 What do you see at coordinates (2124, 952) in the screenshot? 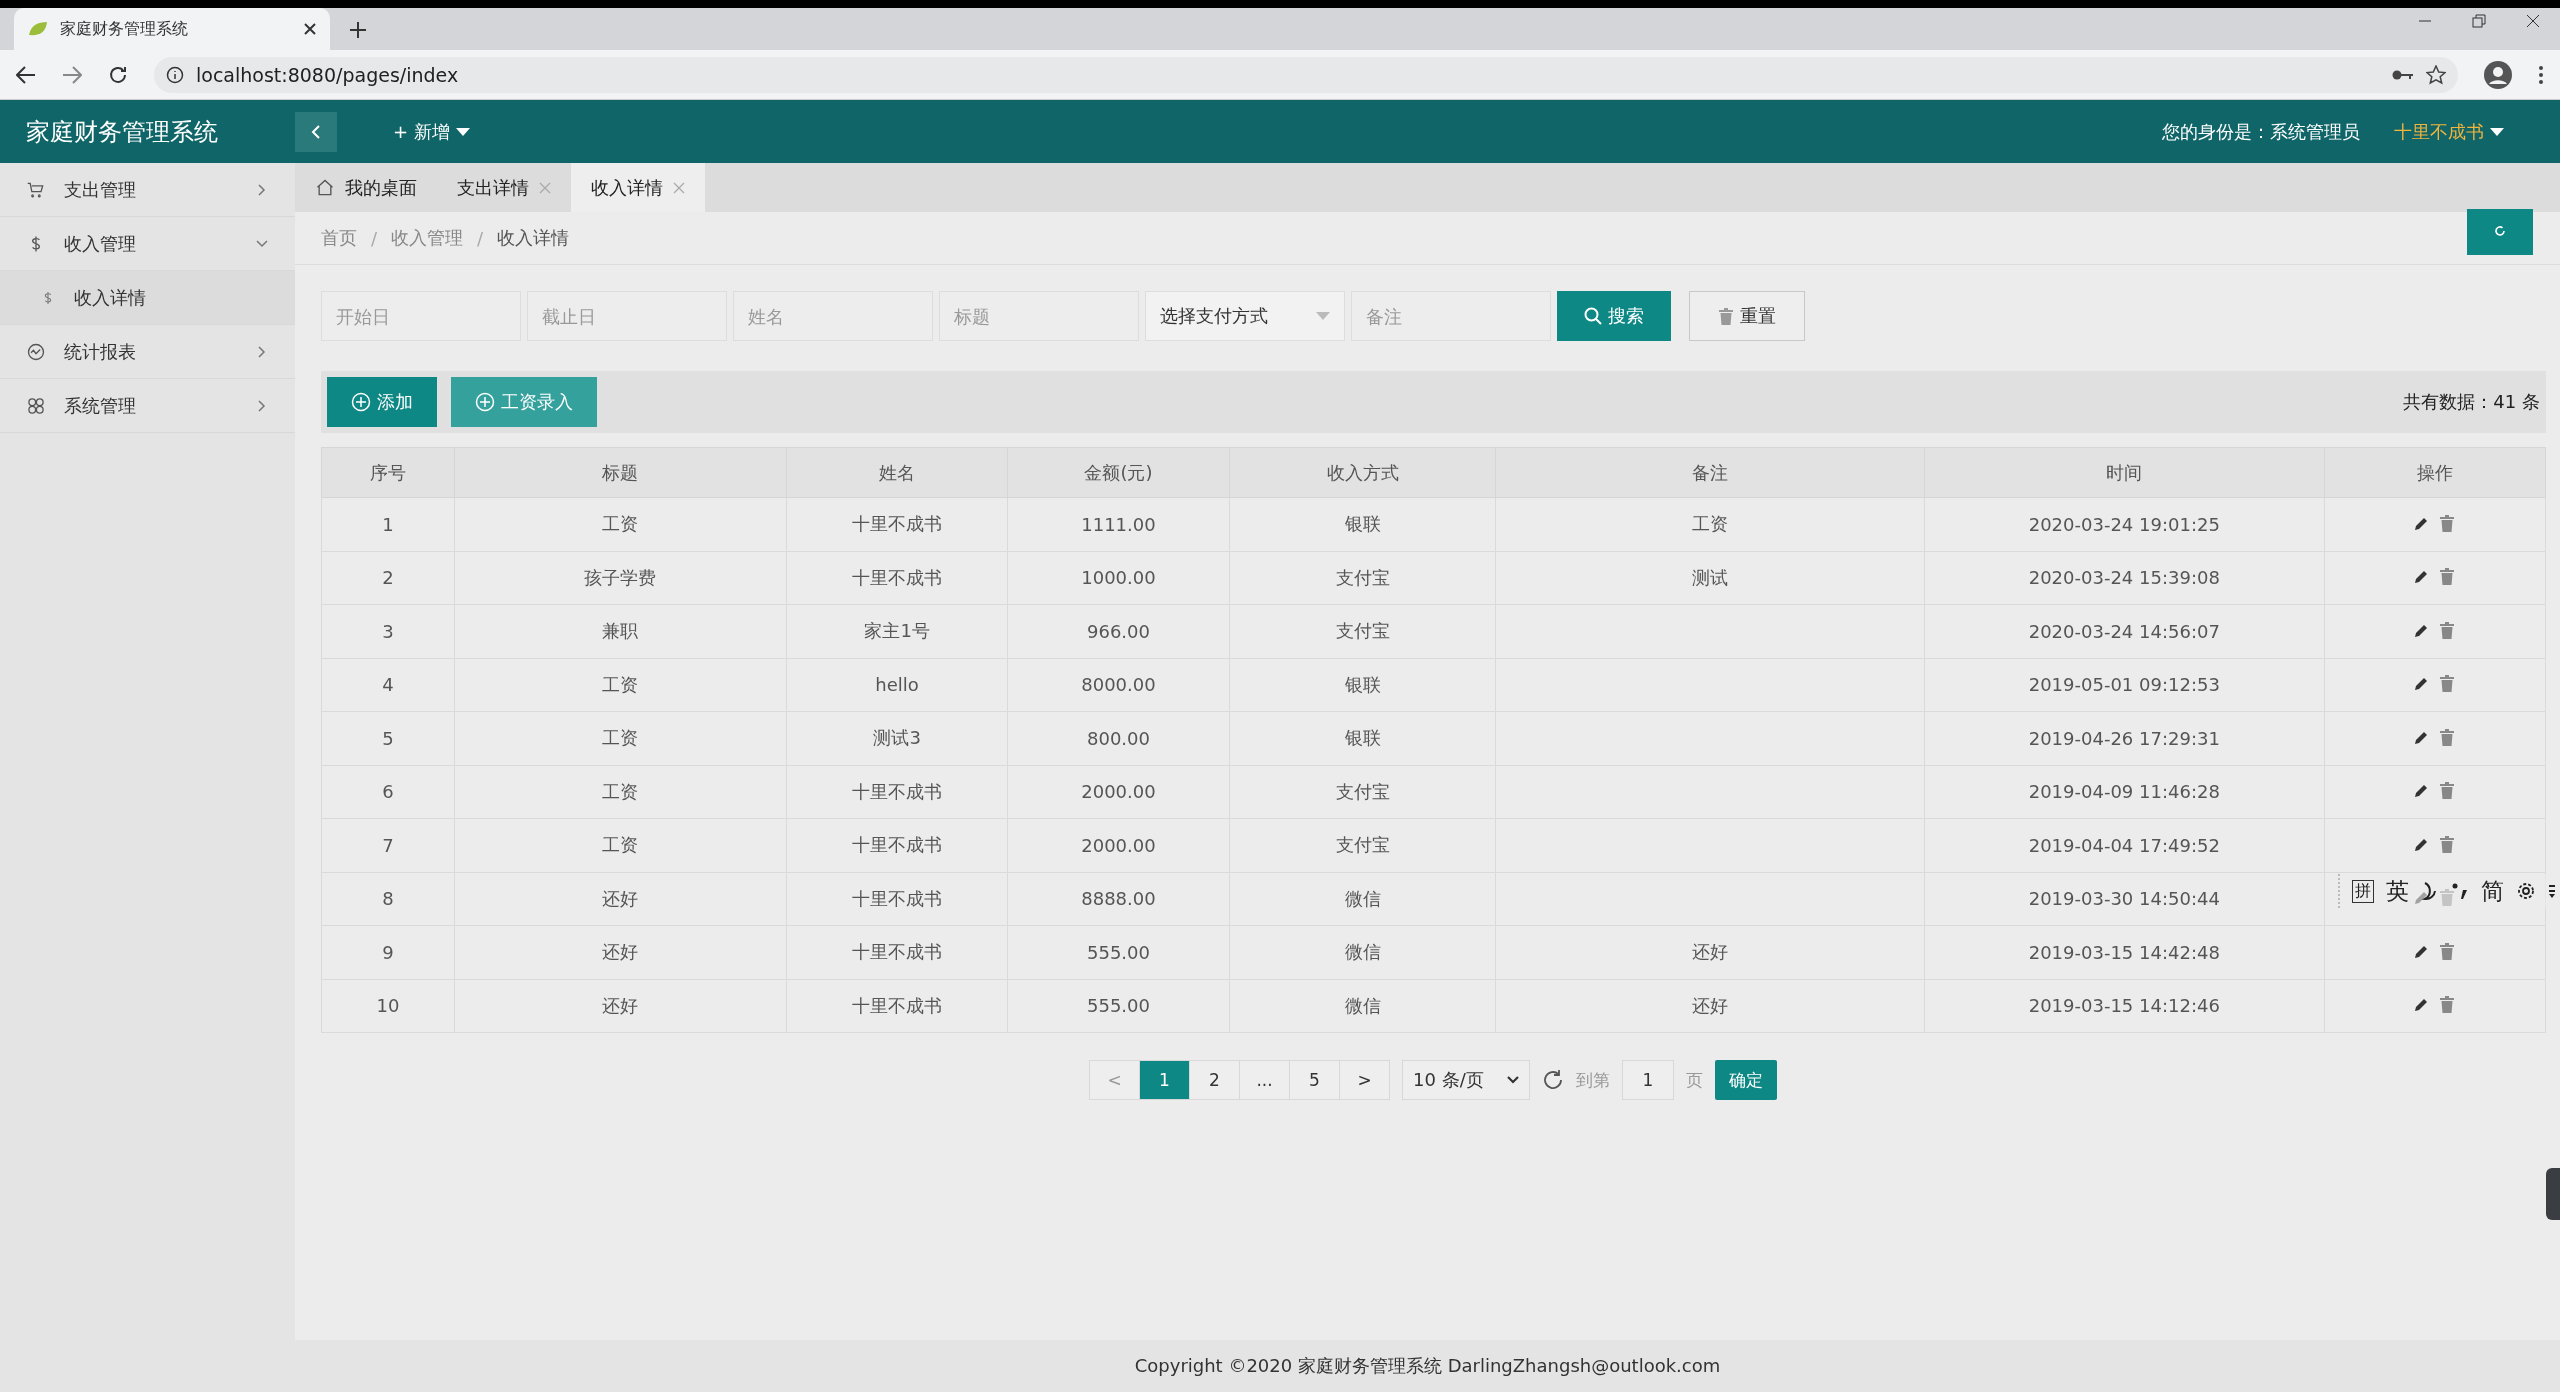
I see `table-cell: 2019-03-15 14:42:48` at bounding box center [2124, 952].